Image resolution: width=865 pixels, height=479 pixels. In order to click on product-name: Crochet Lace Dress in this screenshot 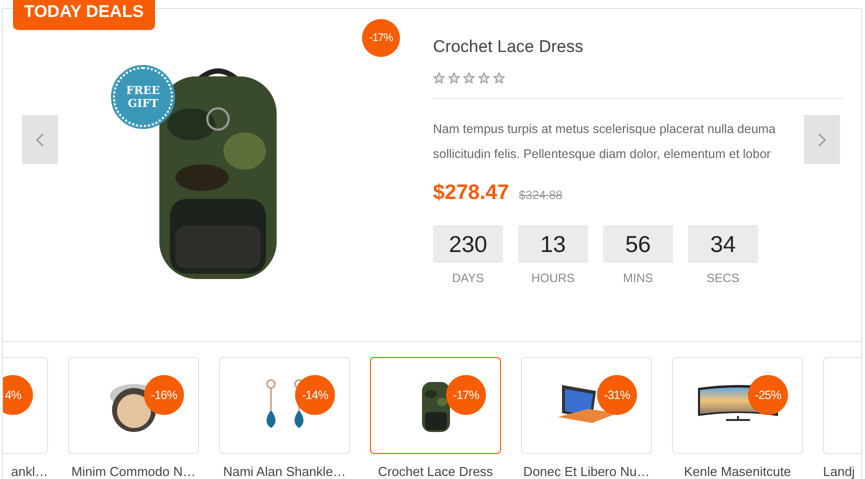, I will do `click(435, 471)`.